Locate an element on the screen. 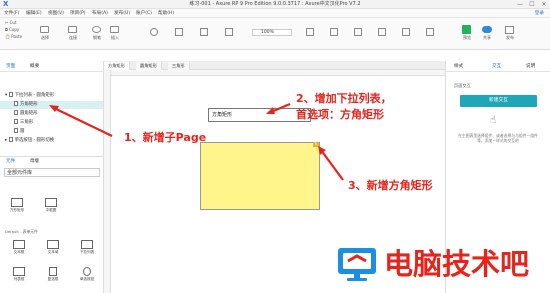 Image resolution: width=550 pixels, height=293 pixels. annotation-3: 3、新增方角矩形 is located at coordinates (390, 185).